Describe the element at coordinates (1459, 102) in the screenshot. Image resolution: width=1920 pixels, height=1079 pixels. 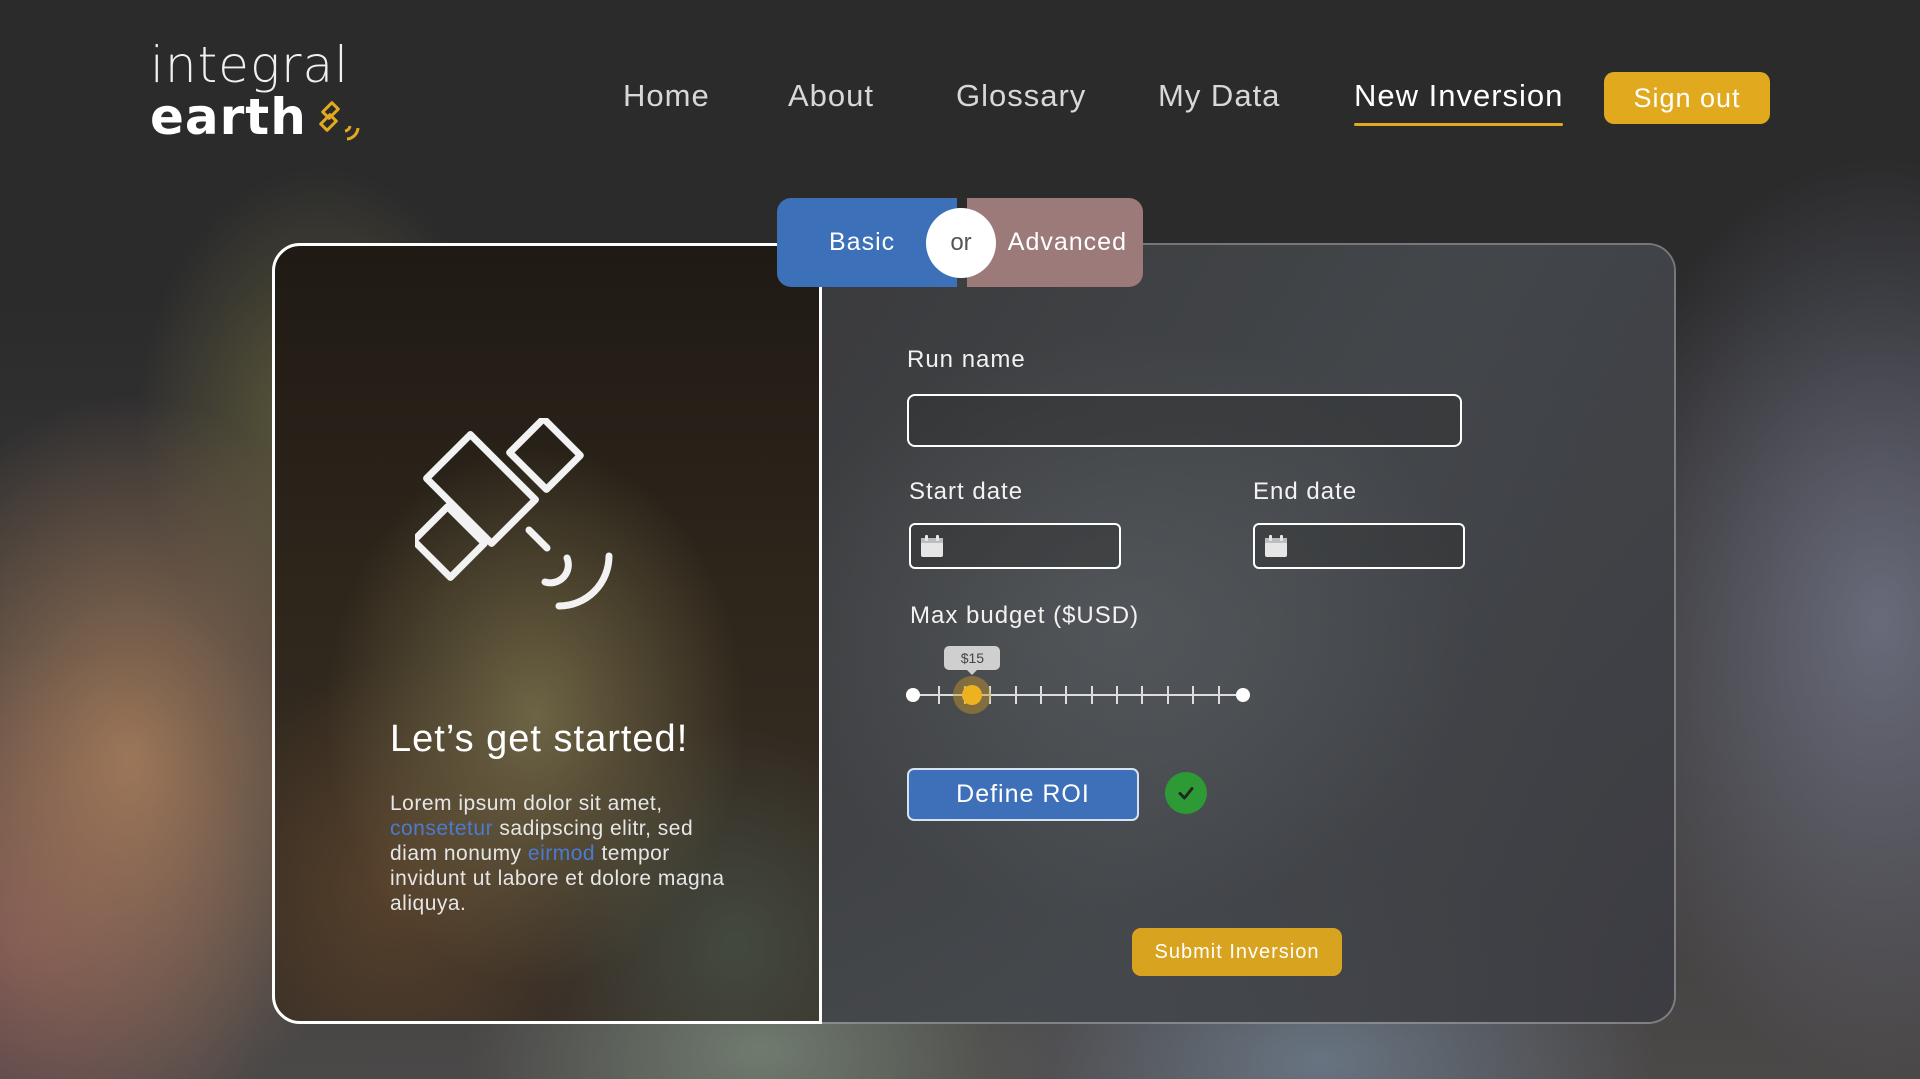
I see `nav-new-inversion: New Inversion` at that location.